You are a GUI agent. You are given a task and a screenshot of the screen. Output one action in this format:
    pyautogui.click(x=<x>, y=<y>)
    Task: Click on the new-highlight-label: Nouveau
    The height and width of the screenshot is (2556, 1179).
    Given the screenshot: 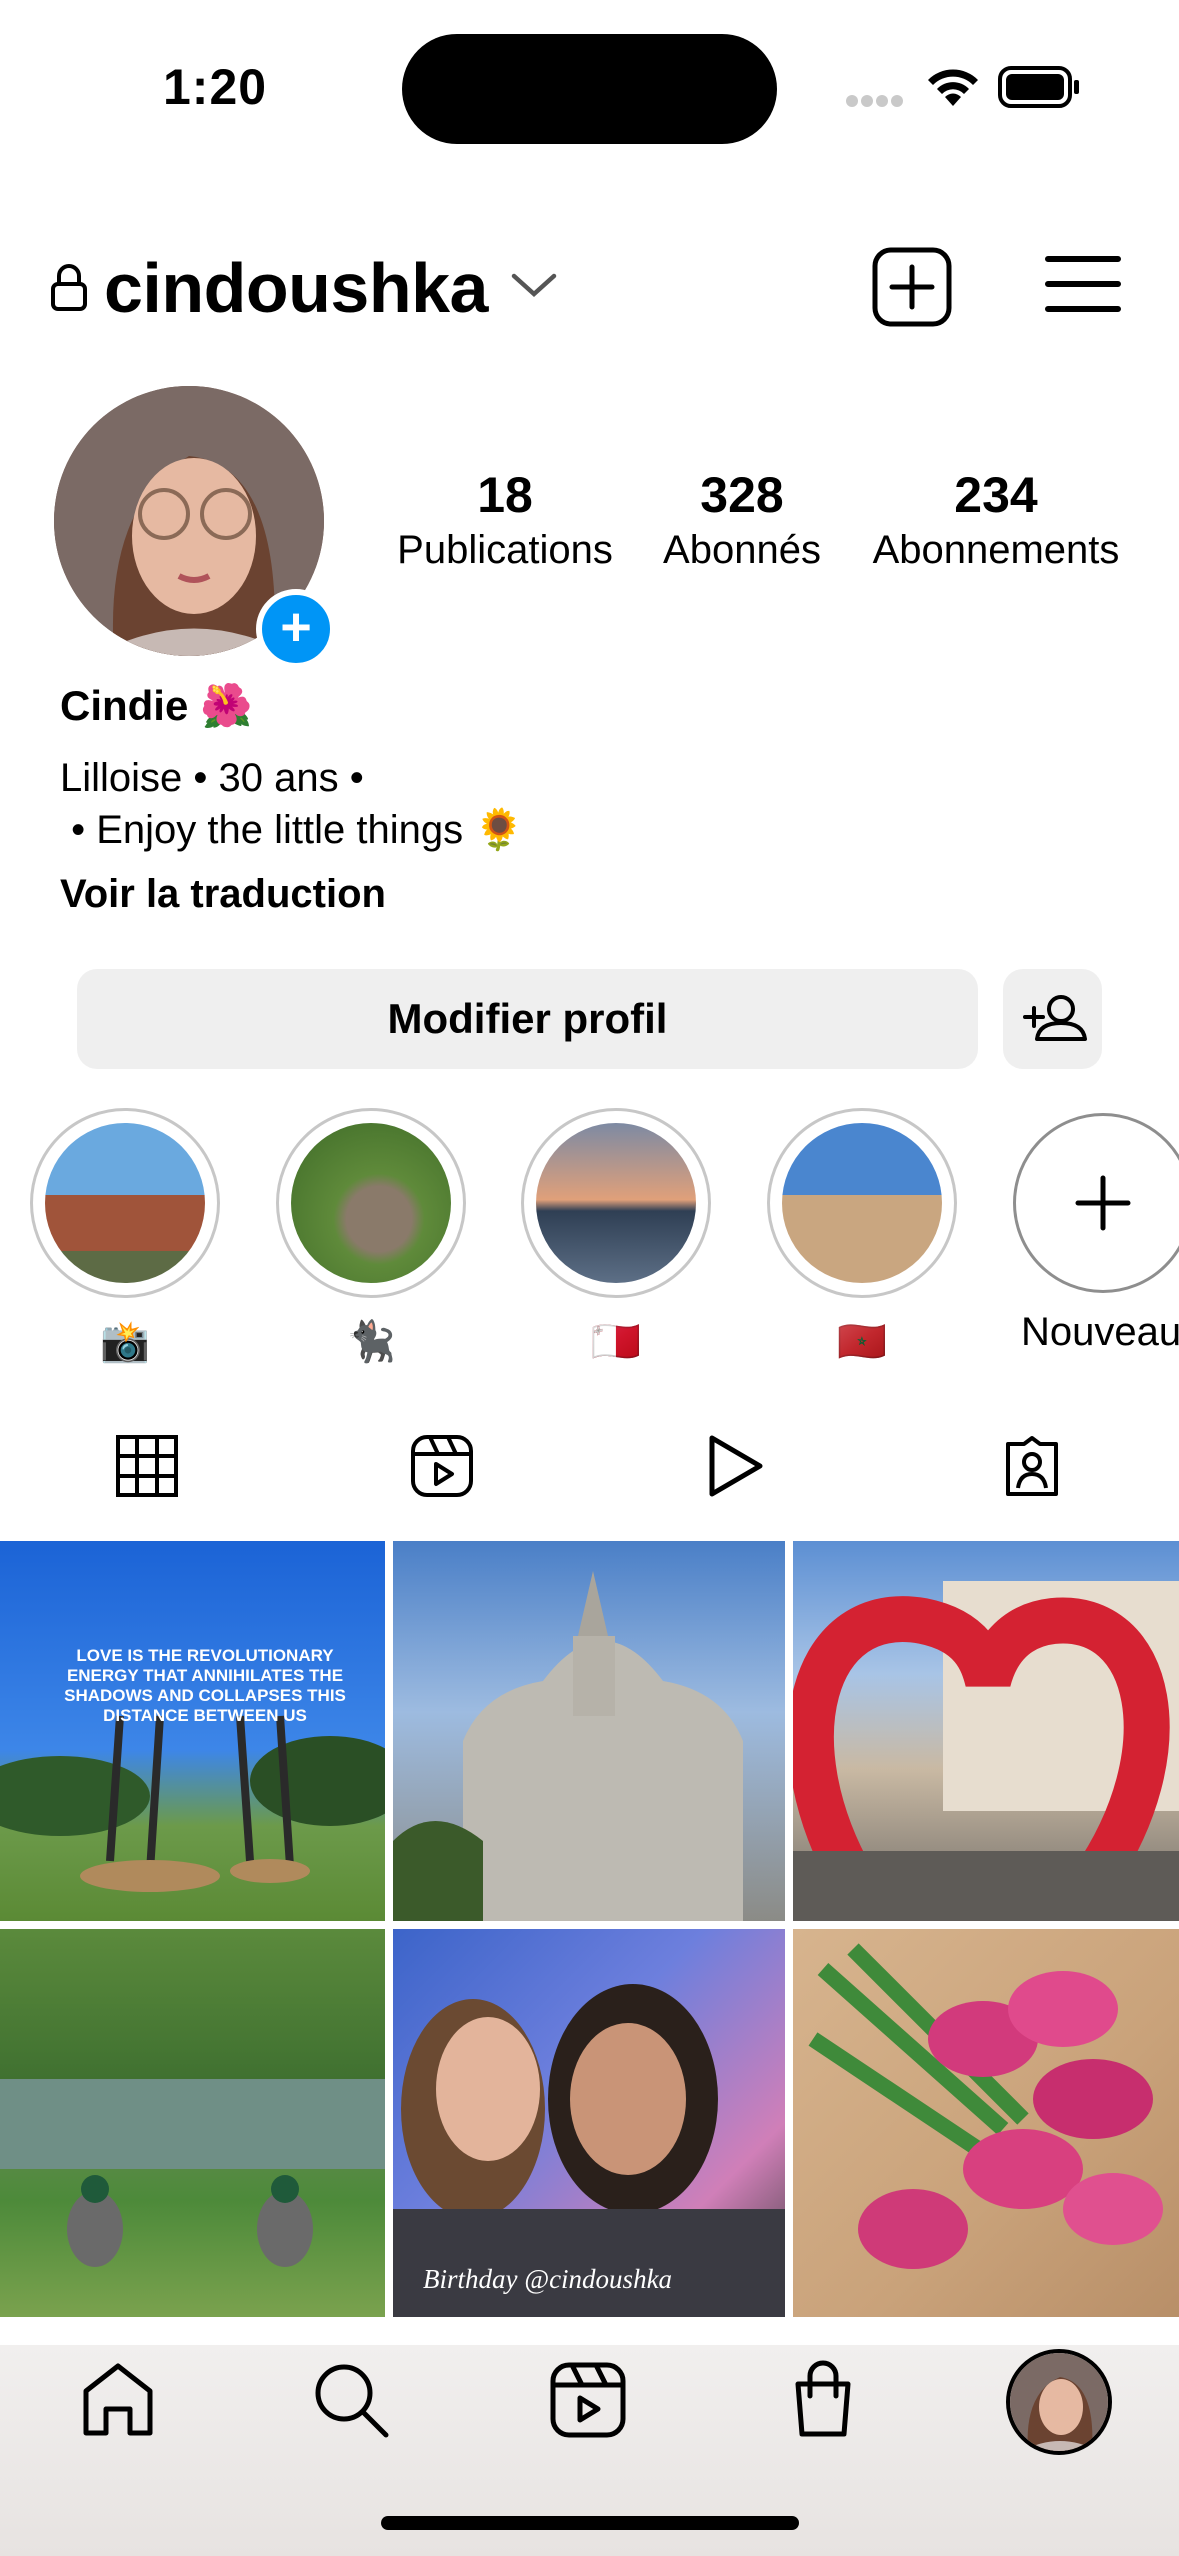 What is the action you would take?
    pyautogui.click(x=1100, y=1332)
    